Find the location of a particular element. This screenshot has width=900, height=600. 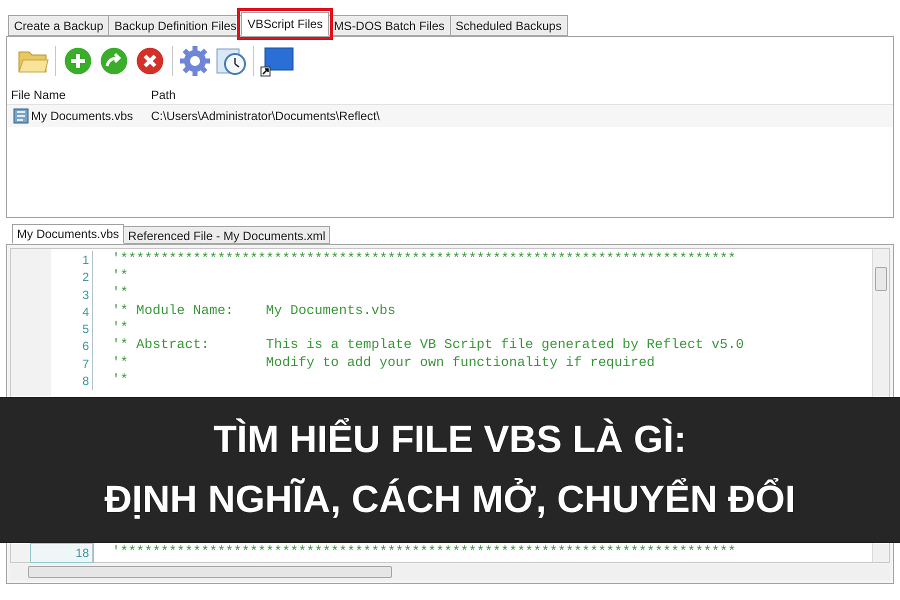

column-header: Path is located at coordinates (160, 95).